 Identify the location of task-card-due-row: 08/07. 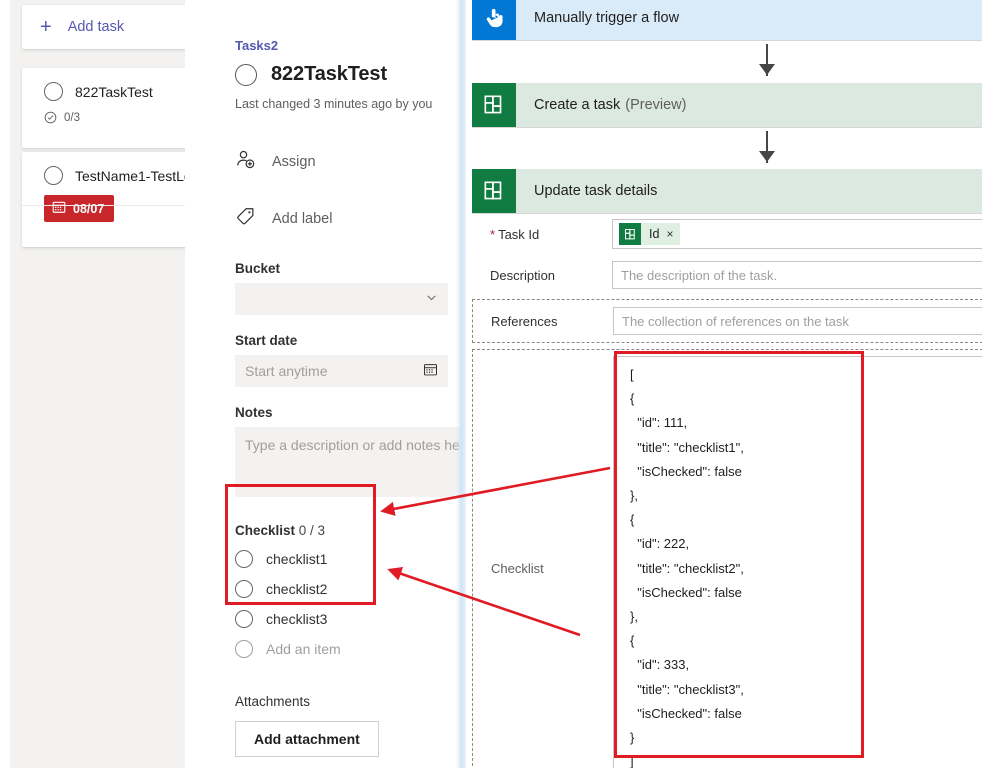
(109, 203).